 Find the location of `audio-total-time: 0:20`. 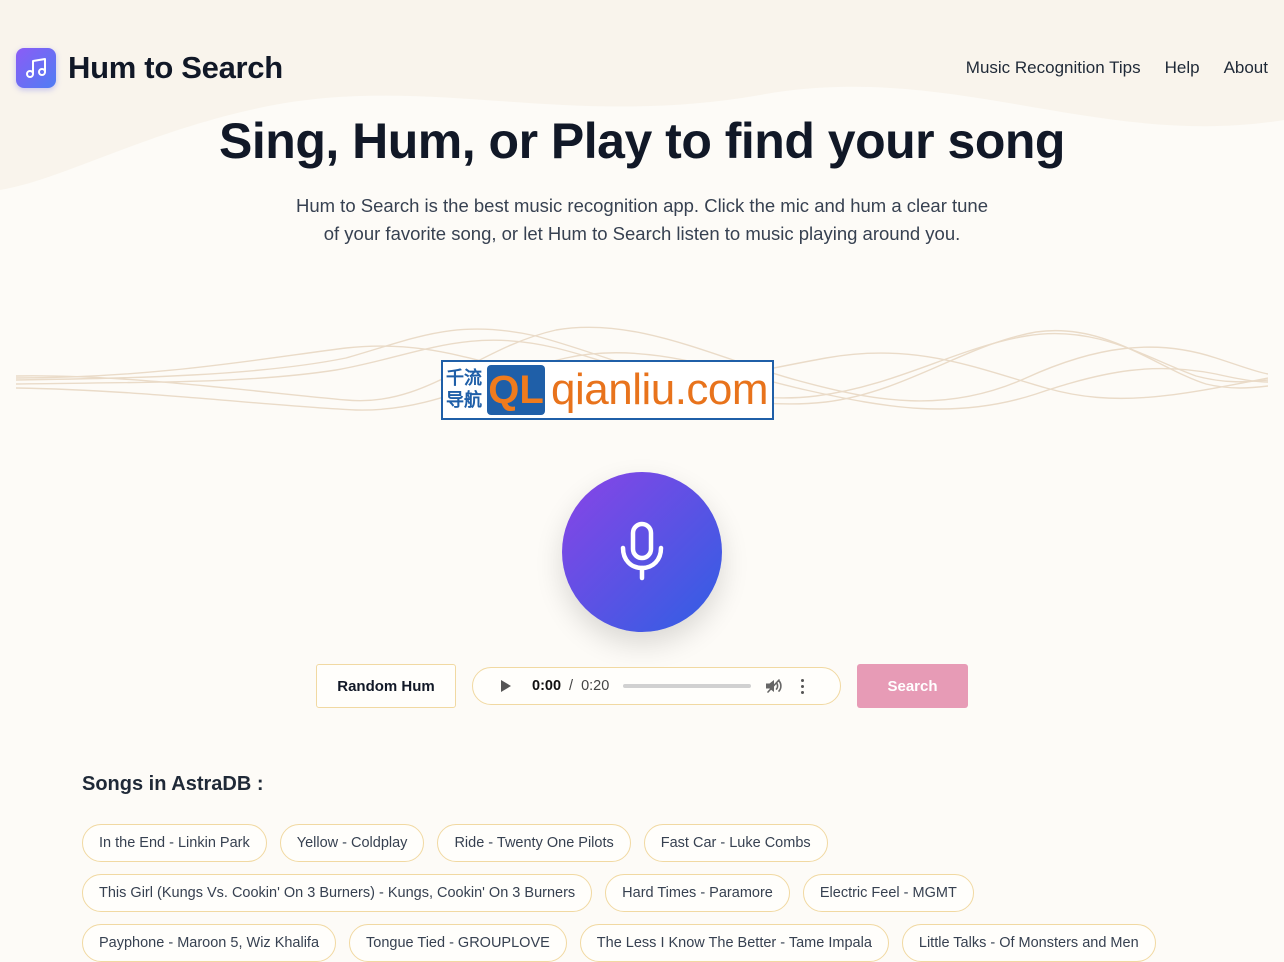

audio-total-time: 0:20 is located at coordinates (595, 686).